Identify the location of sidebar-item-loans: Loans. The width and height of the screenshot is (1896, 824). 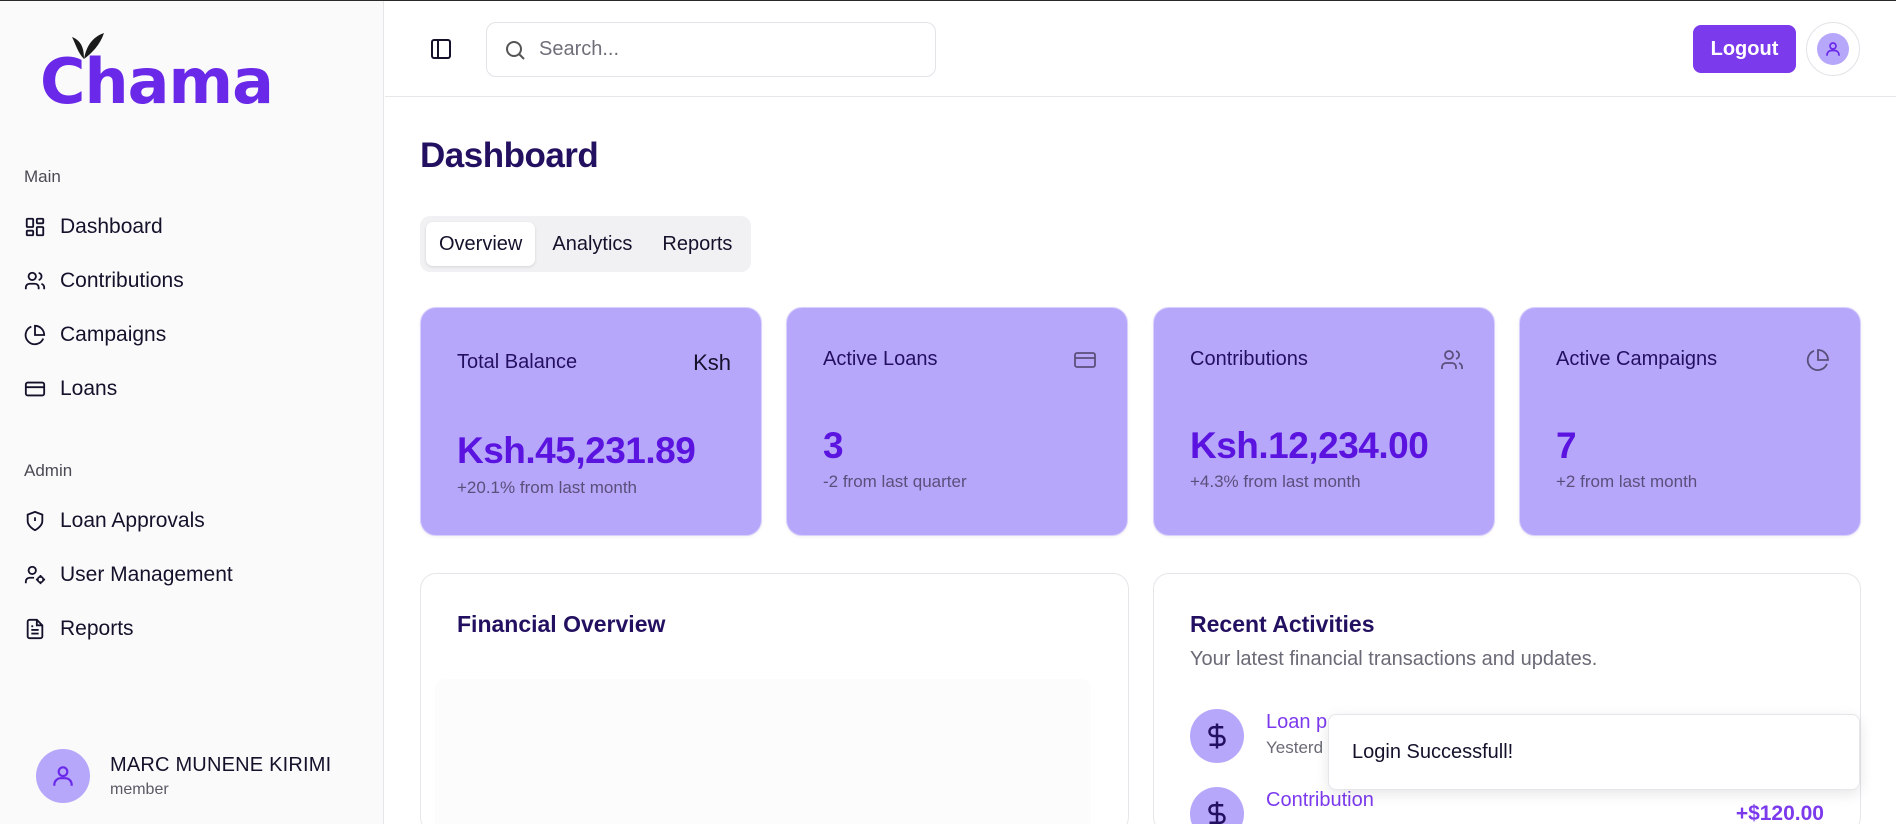
(70, 389).